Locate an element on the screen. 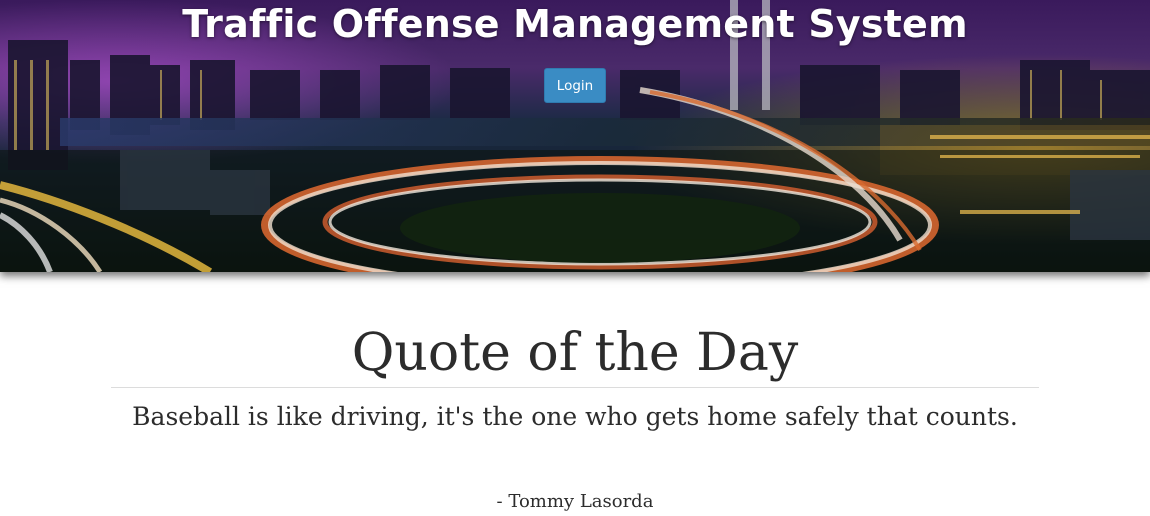  divider is located at coordinates (575, 387).